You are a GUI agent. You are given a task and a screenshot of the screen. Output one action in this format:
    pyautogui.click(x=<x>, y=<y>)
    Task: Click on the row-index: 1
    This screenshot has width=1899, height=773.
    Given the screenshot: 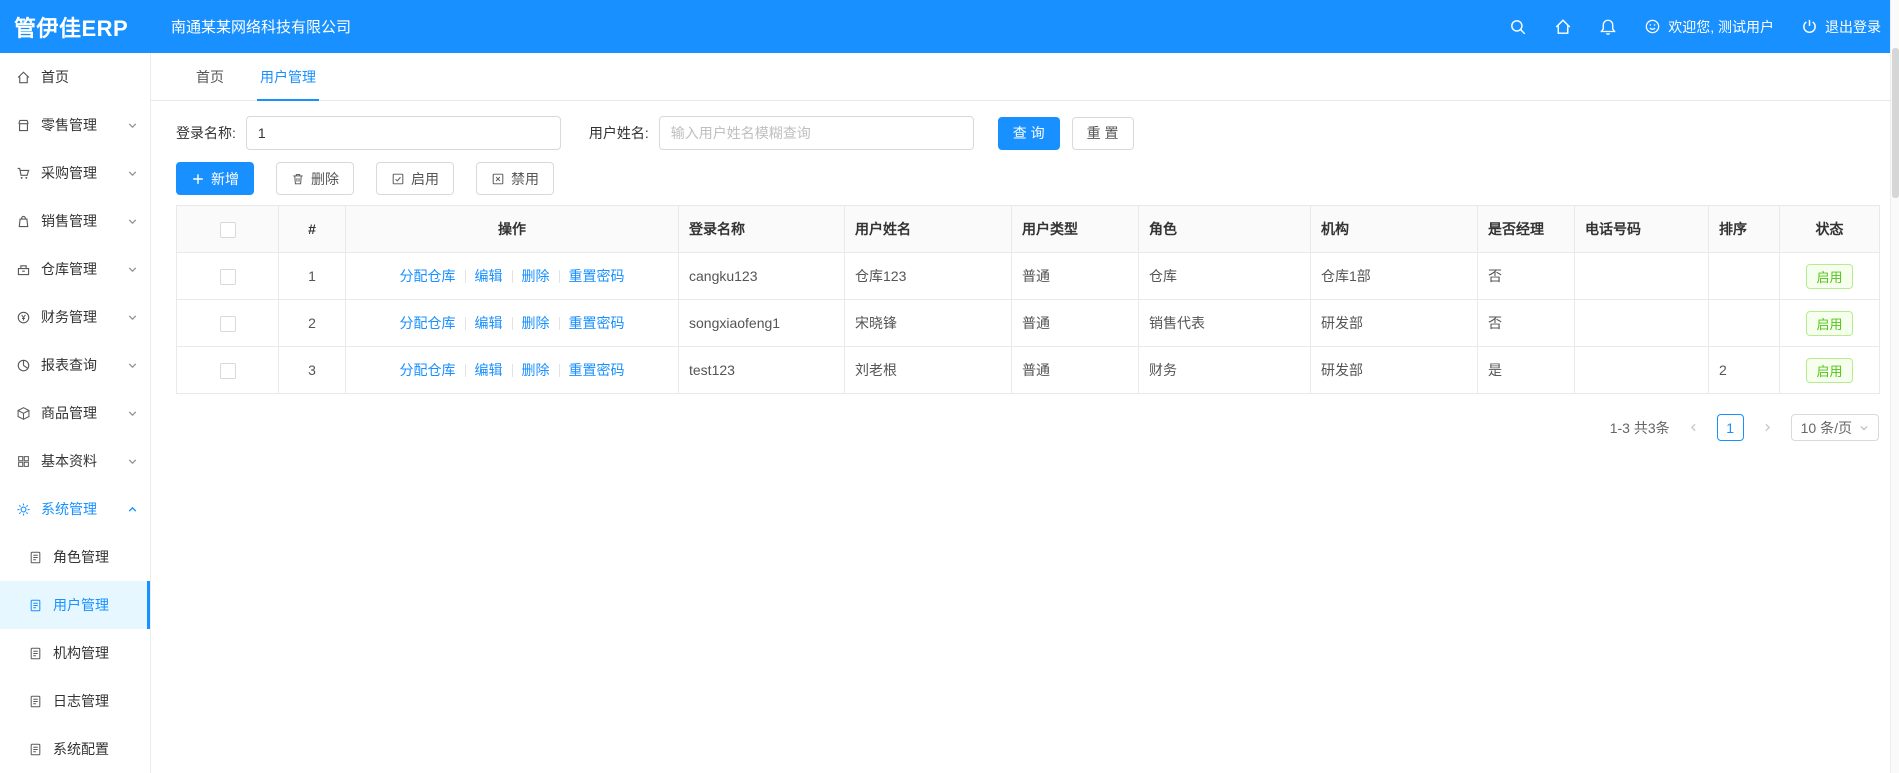 What is the action you would take?
    pyautogui.click(x=312, y=276)
    